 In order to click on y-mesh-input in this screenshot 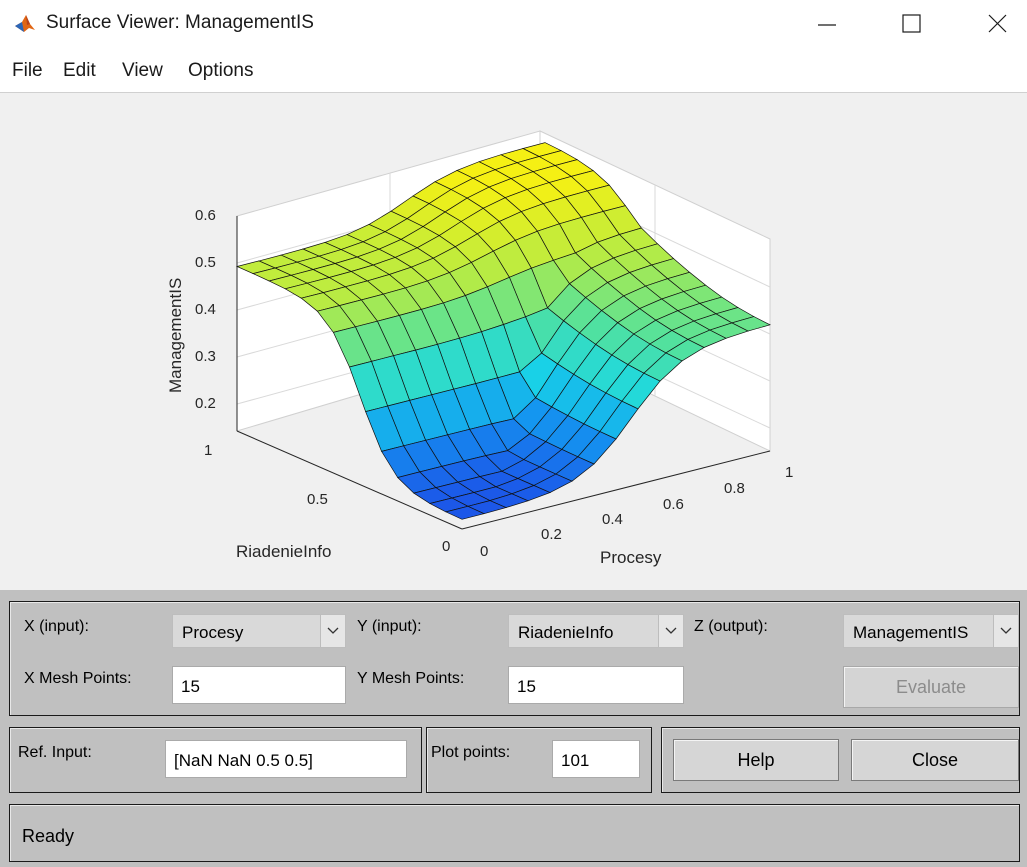, I will do `click(596, 685)`.